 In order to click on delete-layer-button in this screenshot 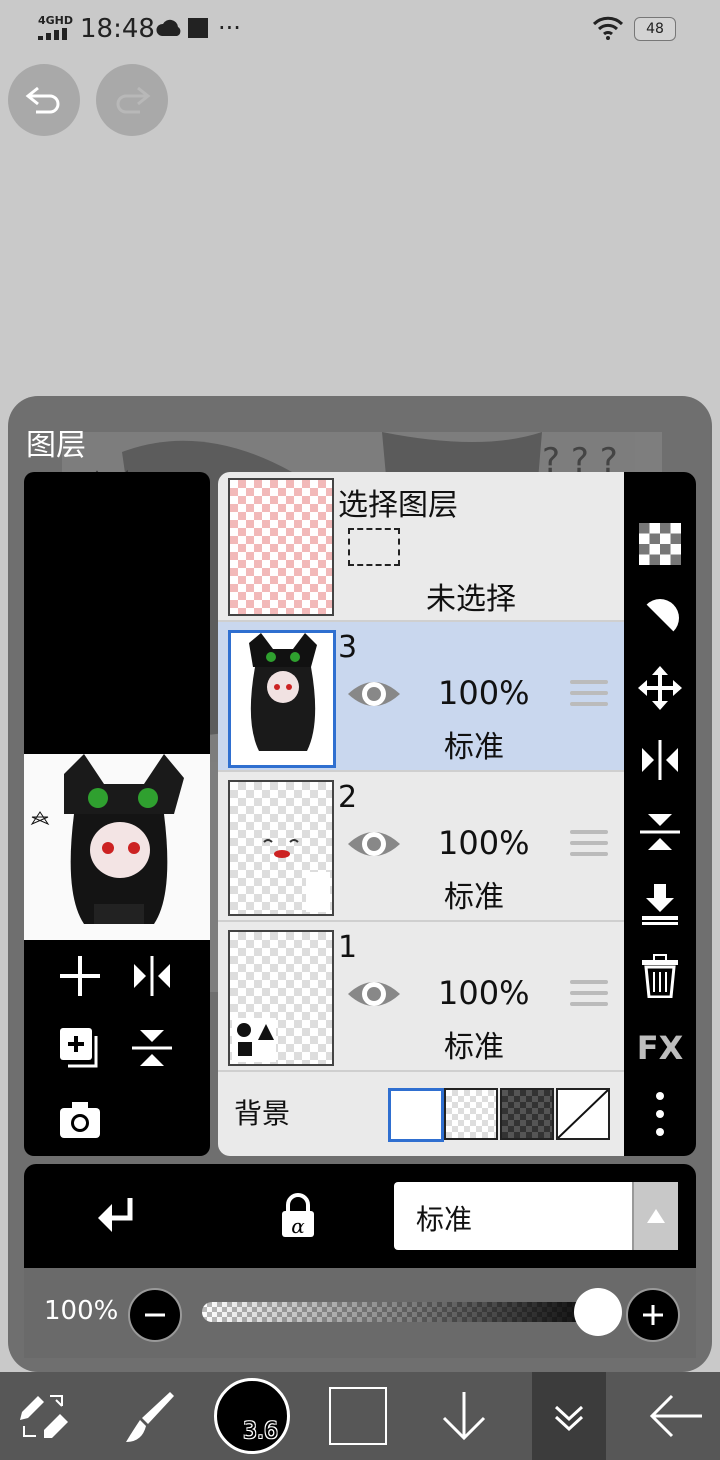, I will do `click(660, 976)`.